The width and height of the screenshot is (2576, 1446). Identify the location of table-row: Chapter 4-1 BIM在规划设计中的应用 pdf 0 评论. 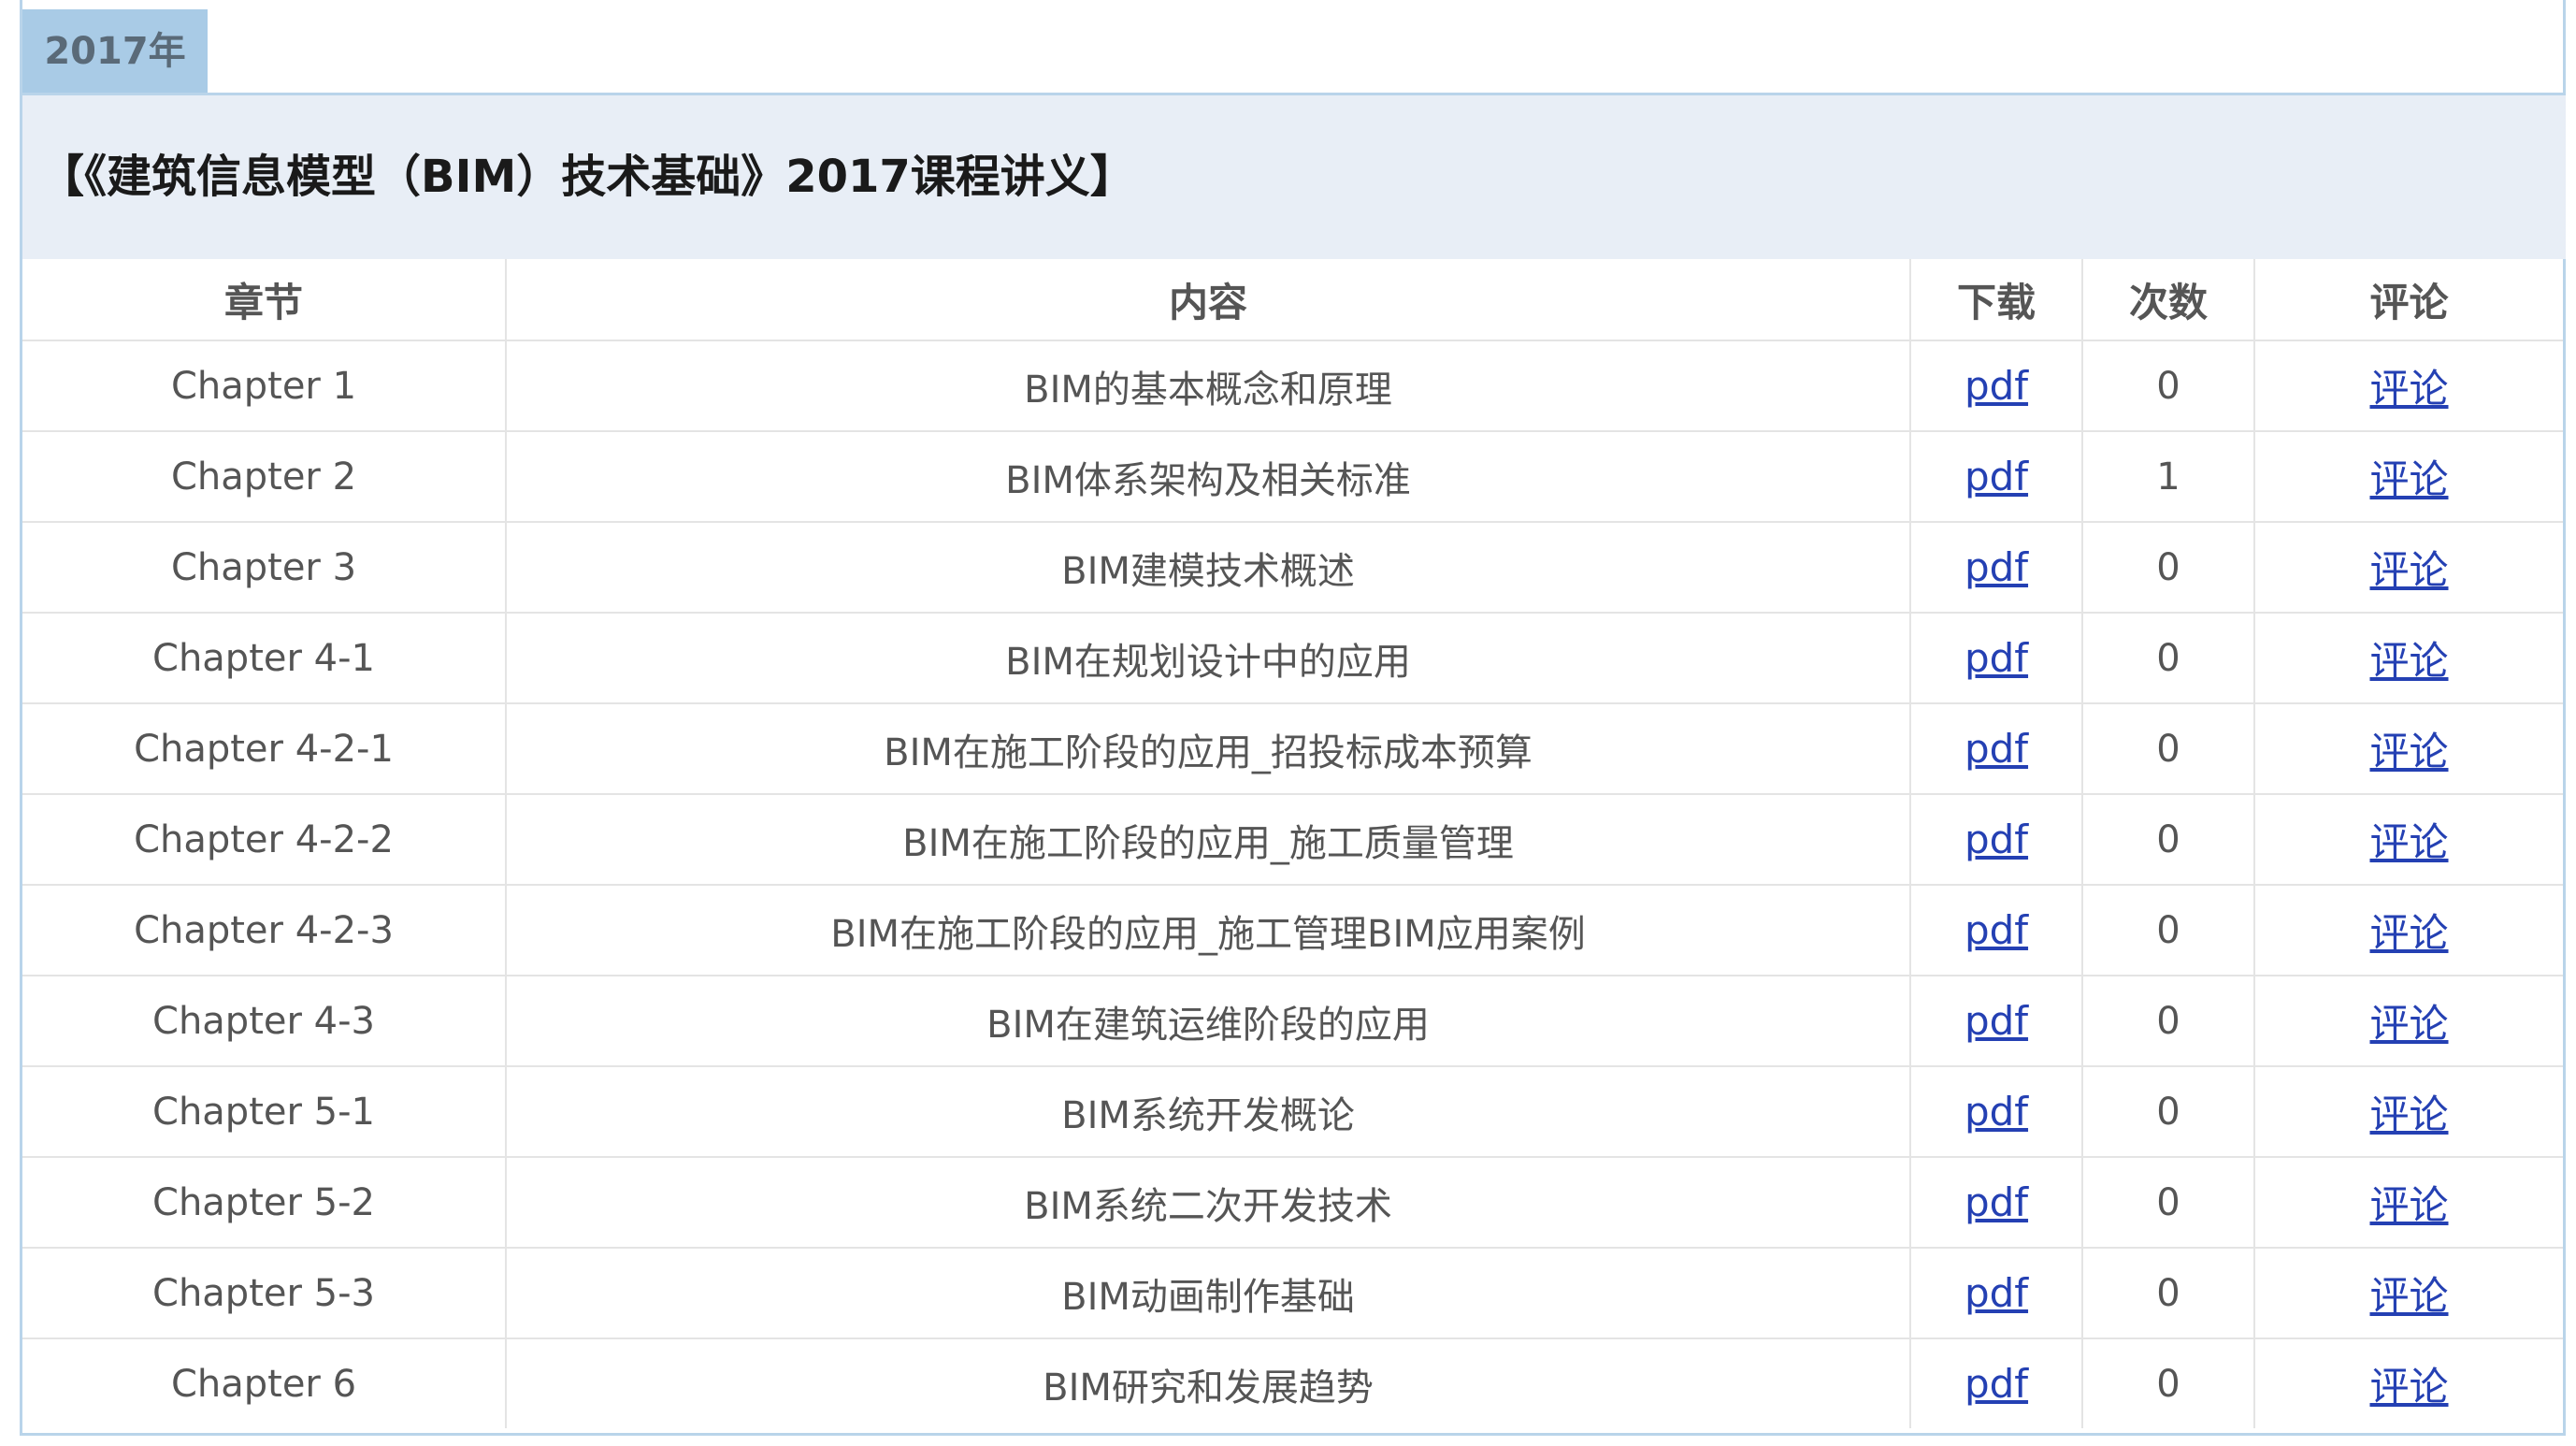
(1293, 658).